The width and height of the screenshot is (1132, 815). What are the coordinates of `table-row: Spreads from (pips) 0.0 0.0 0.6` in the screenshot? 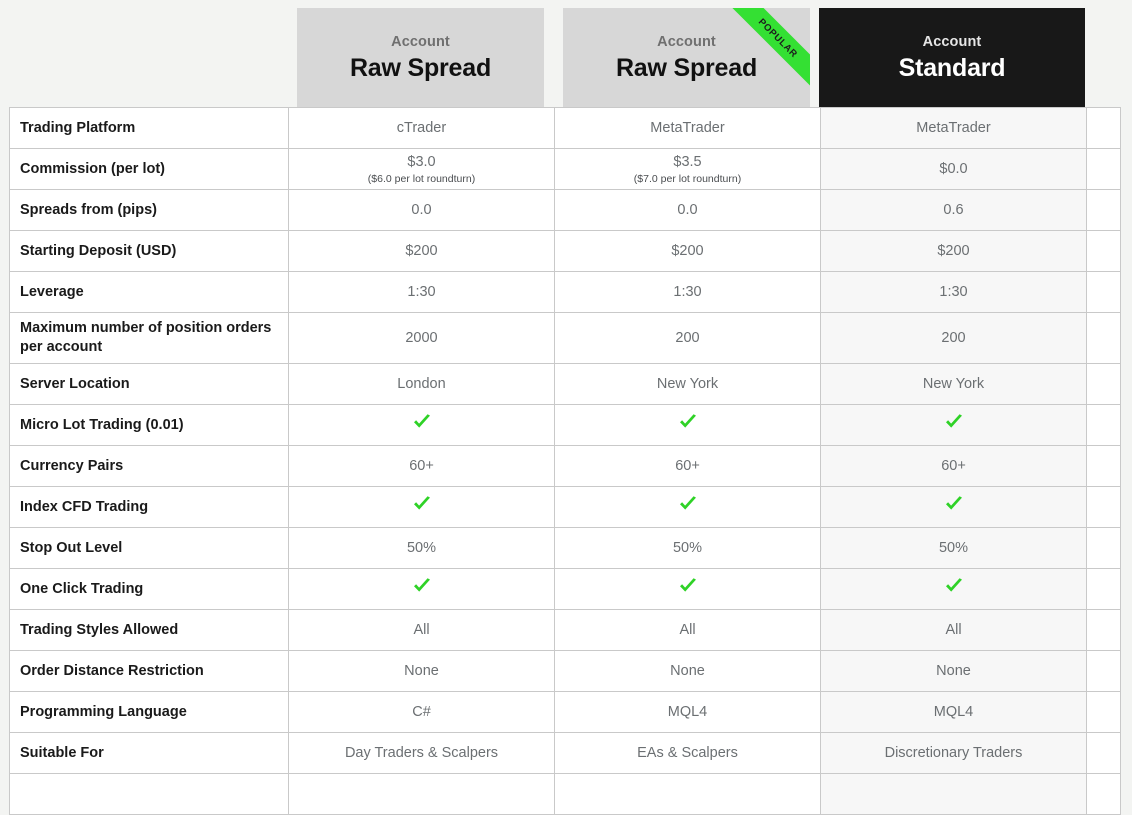 It's located at (565, 210).